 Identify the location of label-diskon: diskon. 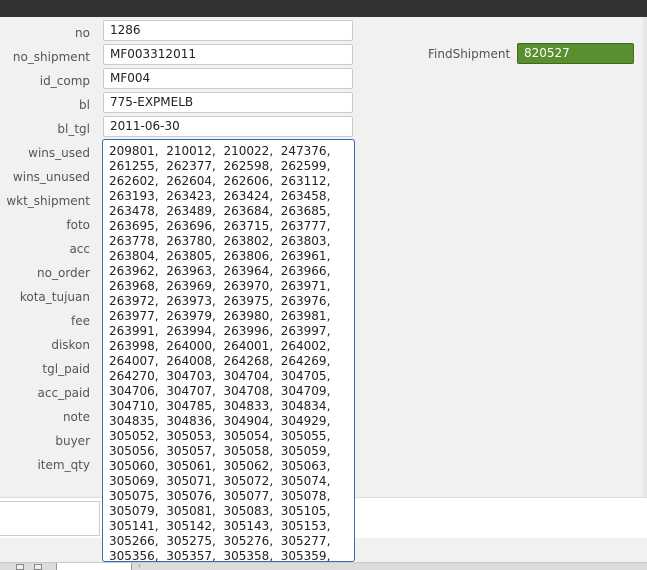
(70, 345).